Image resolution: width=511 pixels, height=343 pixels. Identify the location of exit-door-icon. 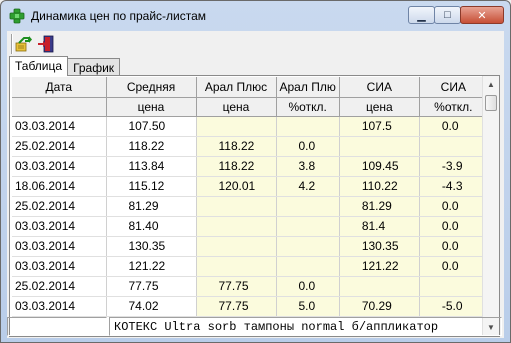
(46, 44).